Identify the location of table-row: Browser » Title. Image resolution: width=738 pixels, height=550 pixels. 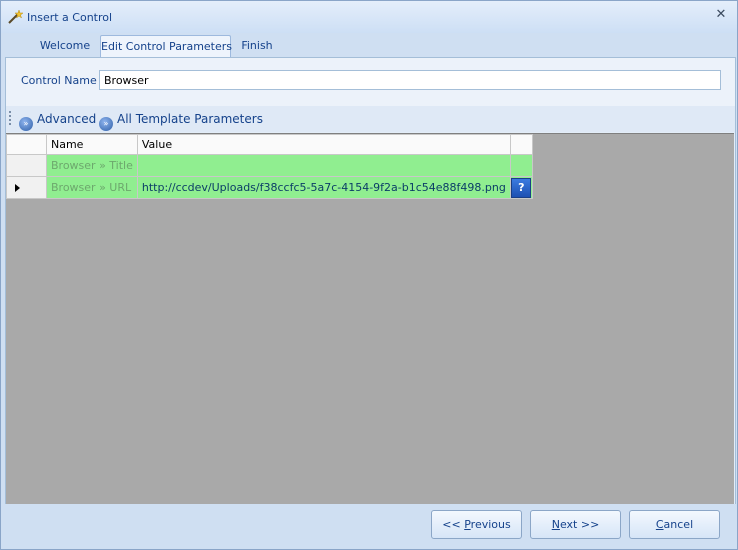
(269, 165).